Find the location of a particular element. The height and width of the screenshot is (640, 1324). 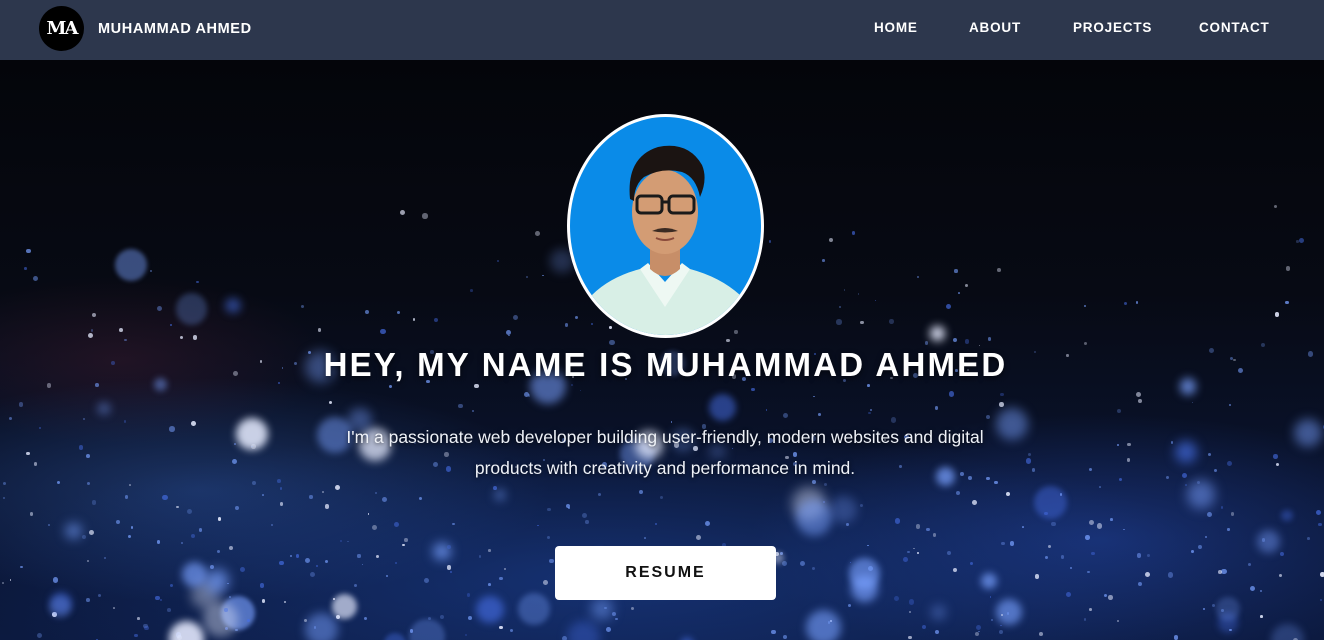

profile-photo is located at coordinates (665, 226).